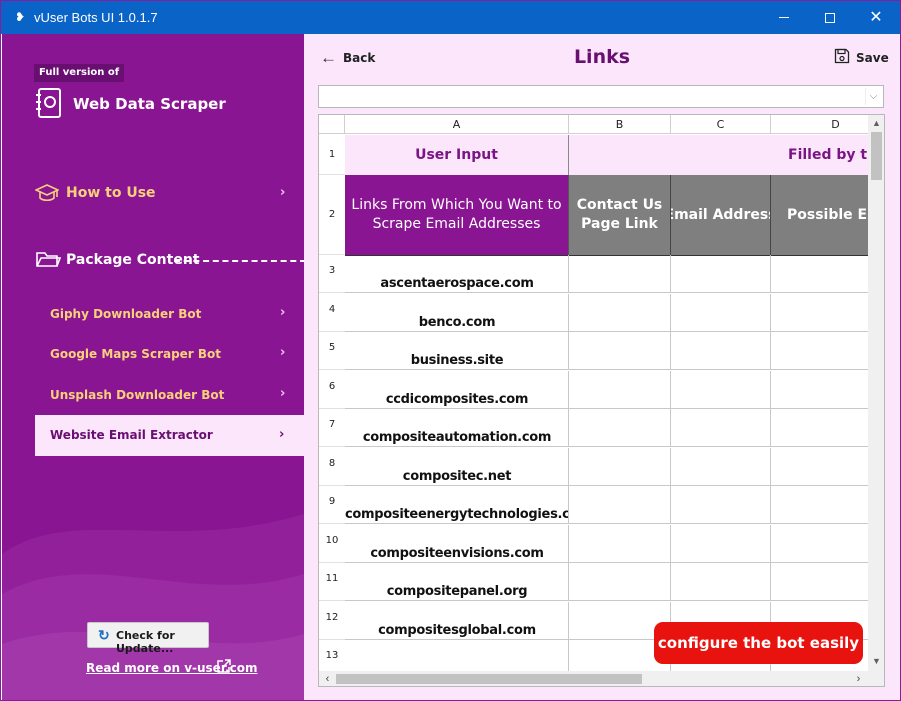  What do you see at coordinates (332, 351) in the screenshot?
I see `row-header: 5` at bounding box center [332, 351].